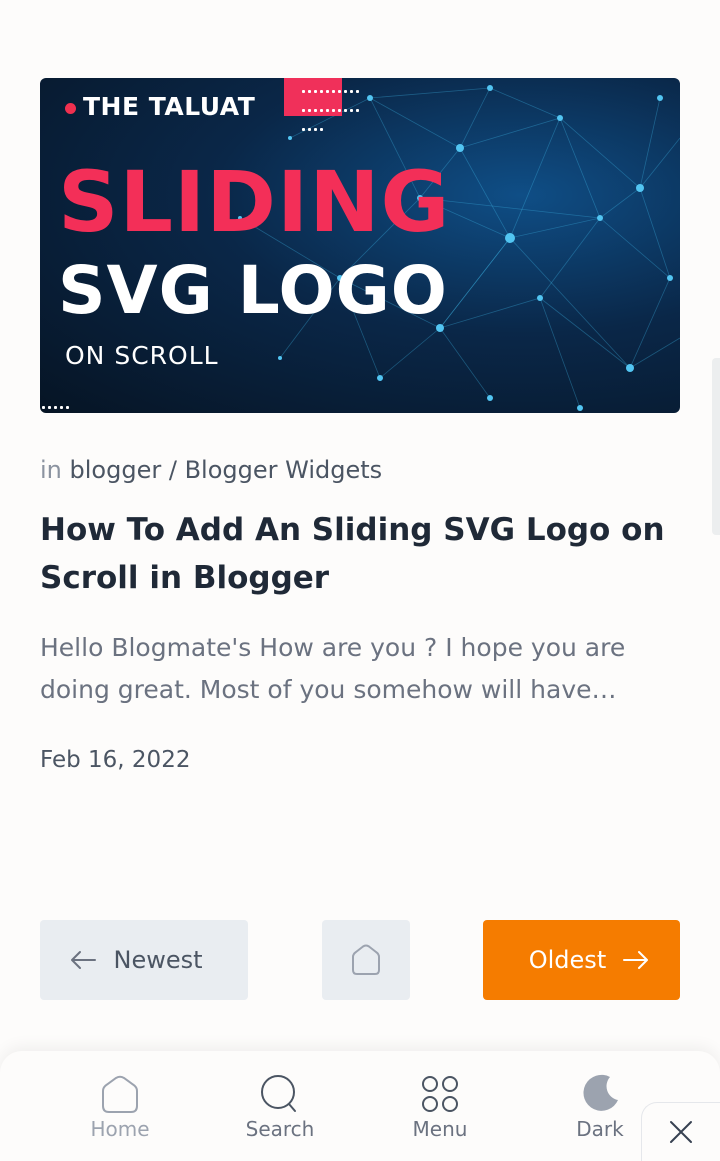 This screenshot has width=720, height=1161. I want to click on grid-icon, so click(440, 1094).